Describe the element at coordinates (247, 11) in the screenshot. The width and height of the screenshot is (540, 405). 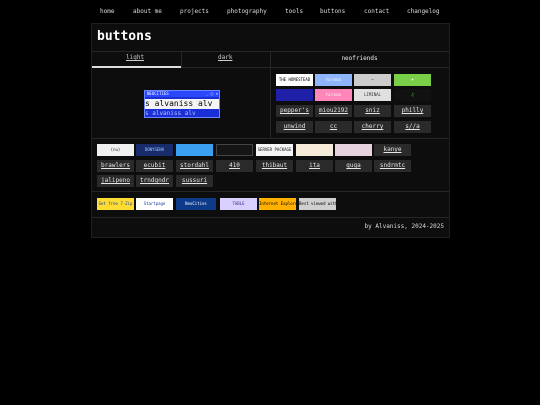
I see `nav-photography: photography` at that location.